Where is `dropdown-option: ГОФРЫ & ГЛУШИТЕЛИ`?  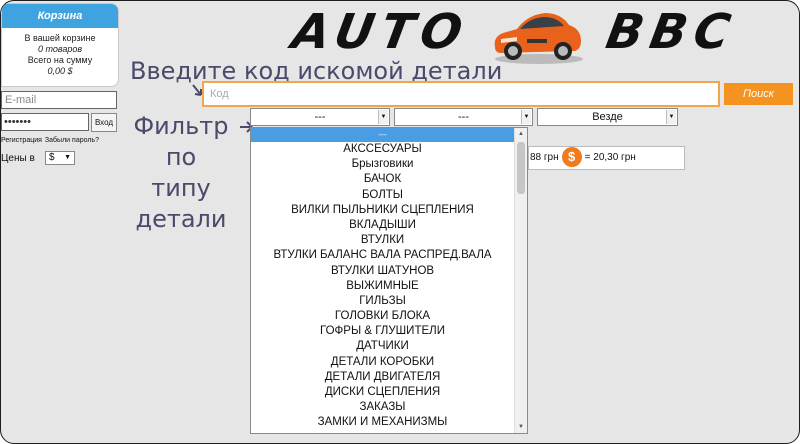
dropdown-option: ГОФРЫ & ГЛУШИТЕЛИ is located at coordinates (382, 331).